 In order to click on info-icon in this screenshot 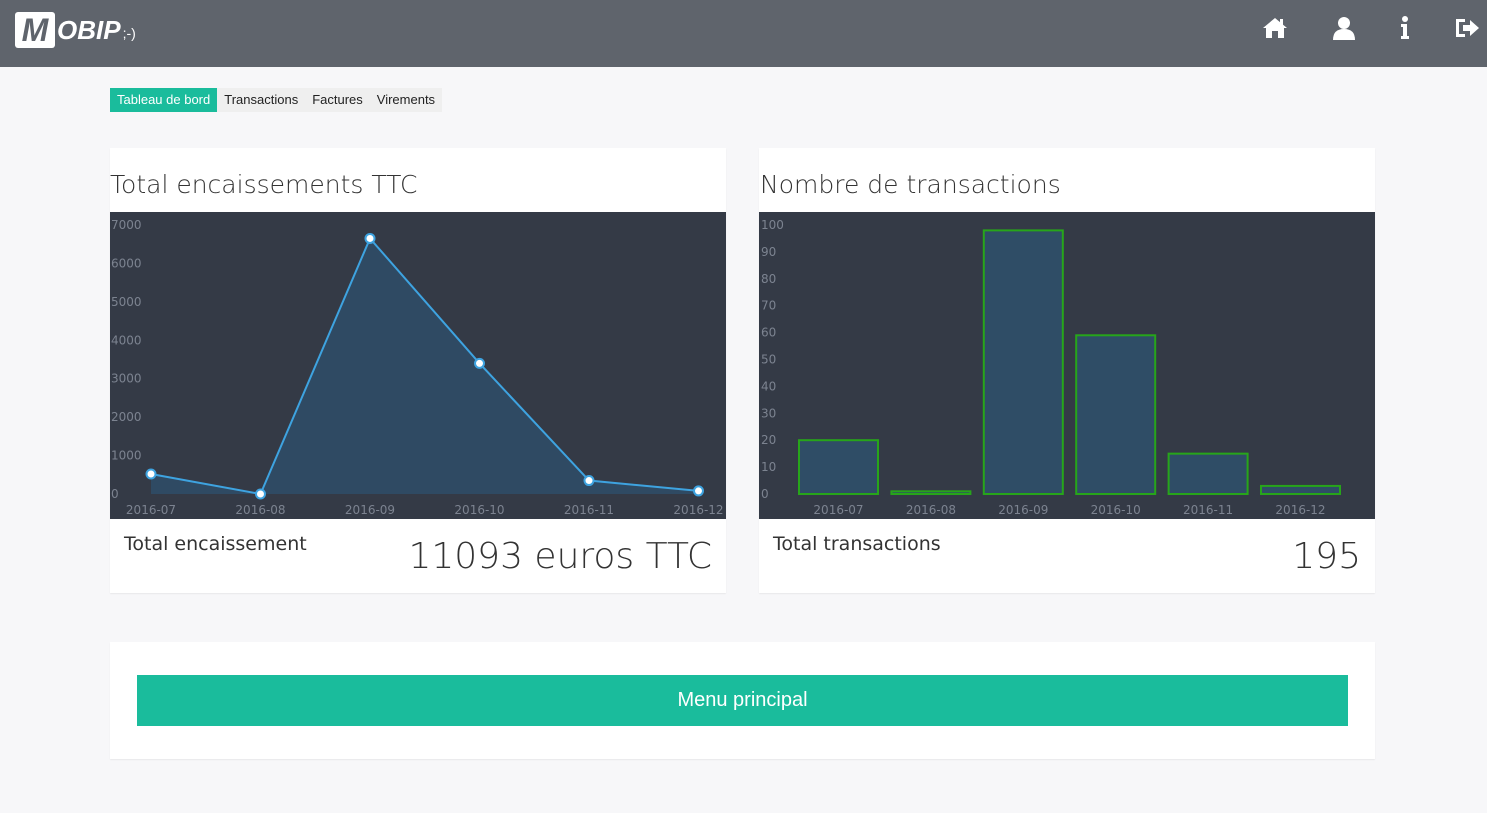, I will do `click(1405, 28)`.